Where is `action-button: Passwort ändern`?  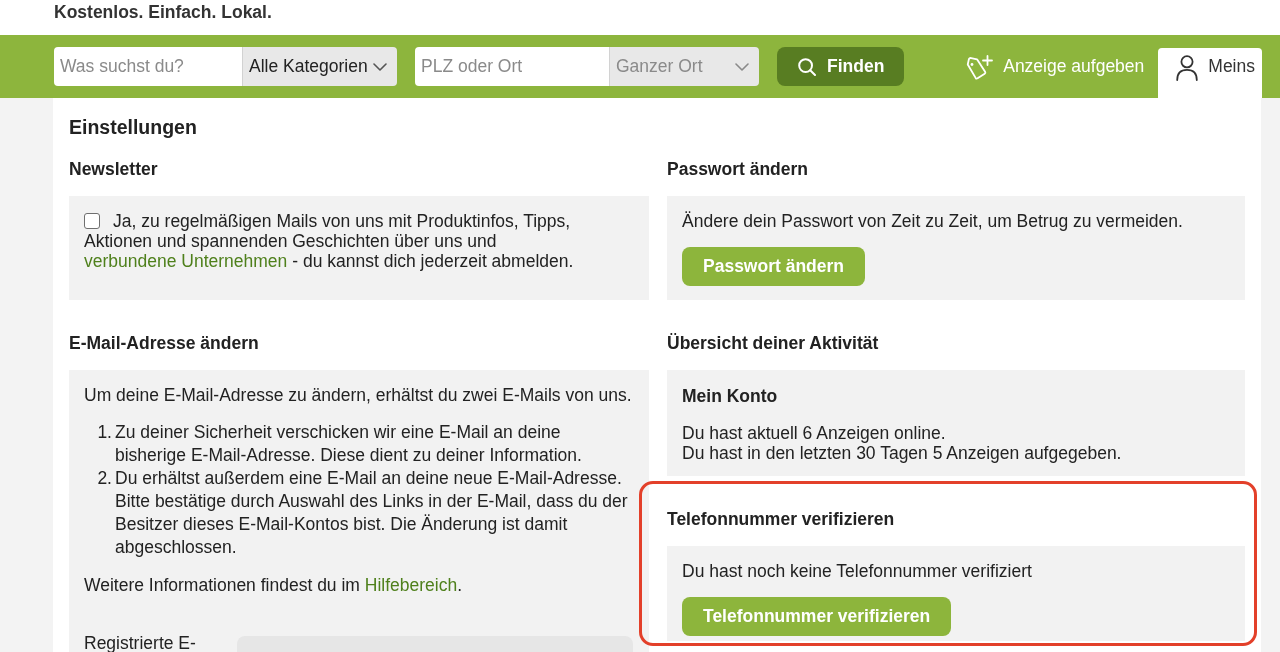 action-button: Passwort ändern is located at coordinates (774, 266).